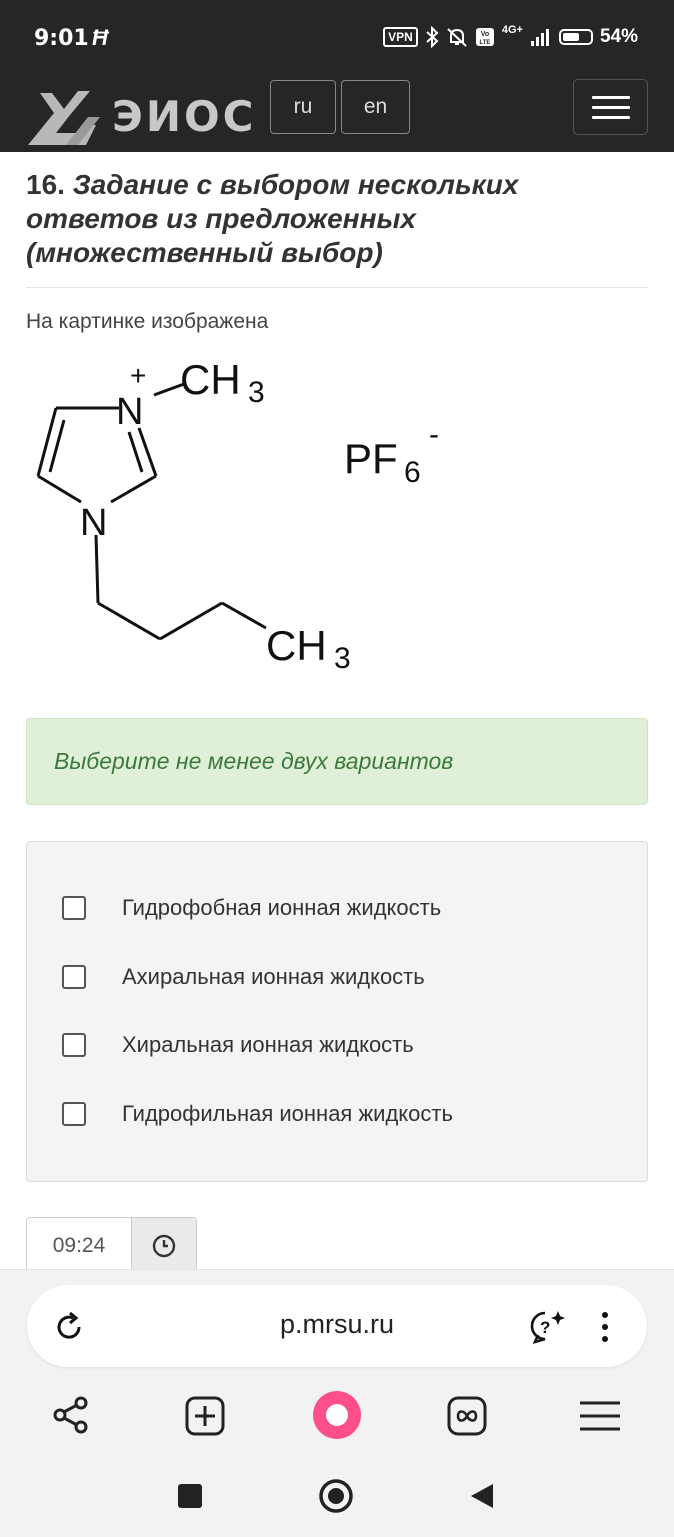 Image resolution: width=674 pixels, height=1537 pixels. I want to click on new-tab-icon, so click(205, 1416).